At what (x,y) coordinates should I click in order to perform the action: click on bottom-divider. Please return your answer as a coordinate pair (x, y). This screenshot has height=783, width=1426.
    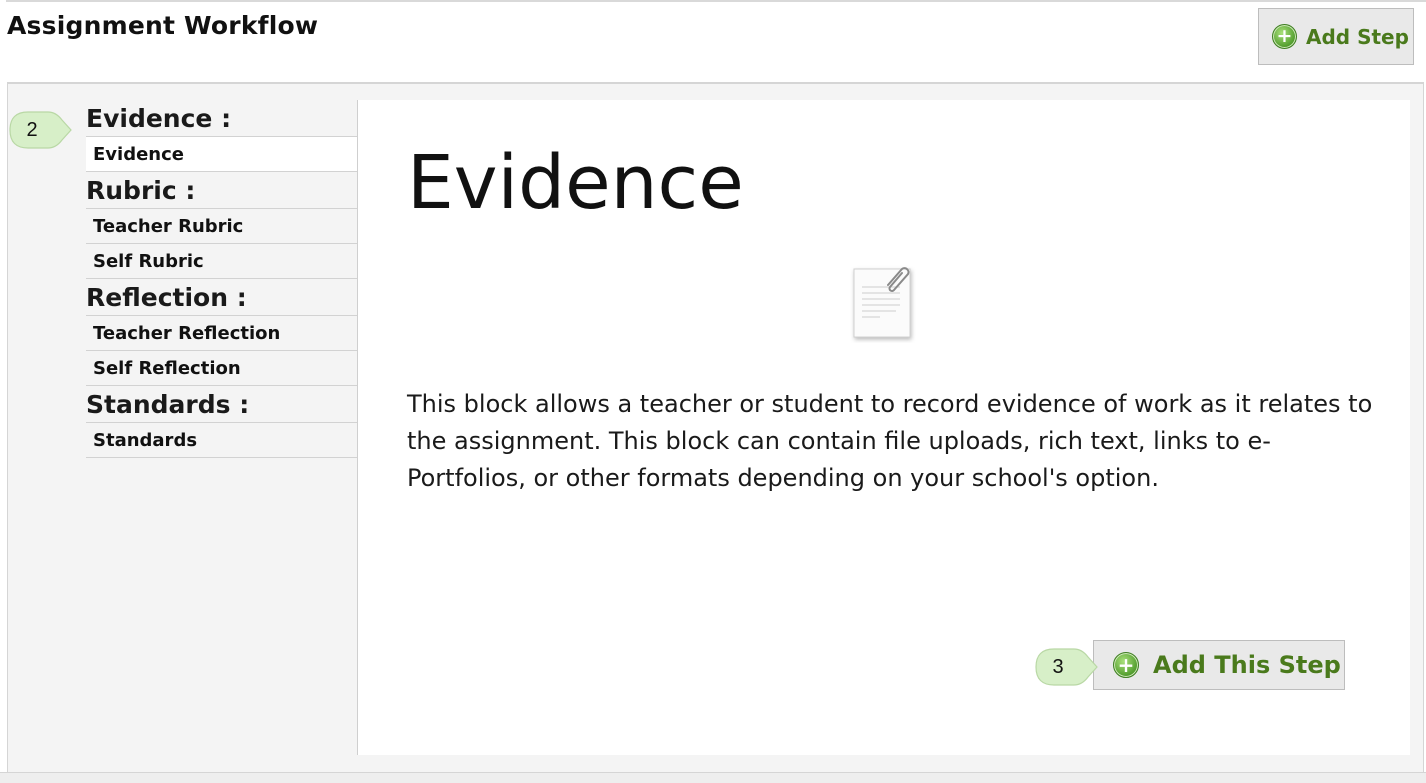
    Looking at the image, I should click on (713, 777).